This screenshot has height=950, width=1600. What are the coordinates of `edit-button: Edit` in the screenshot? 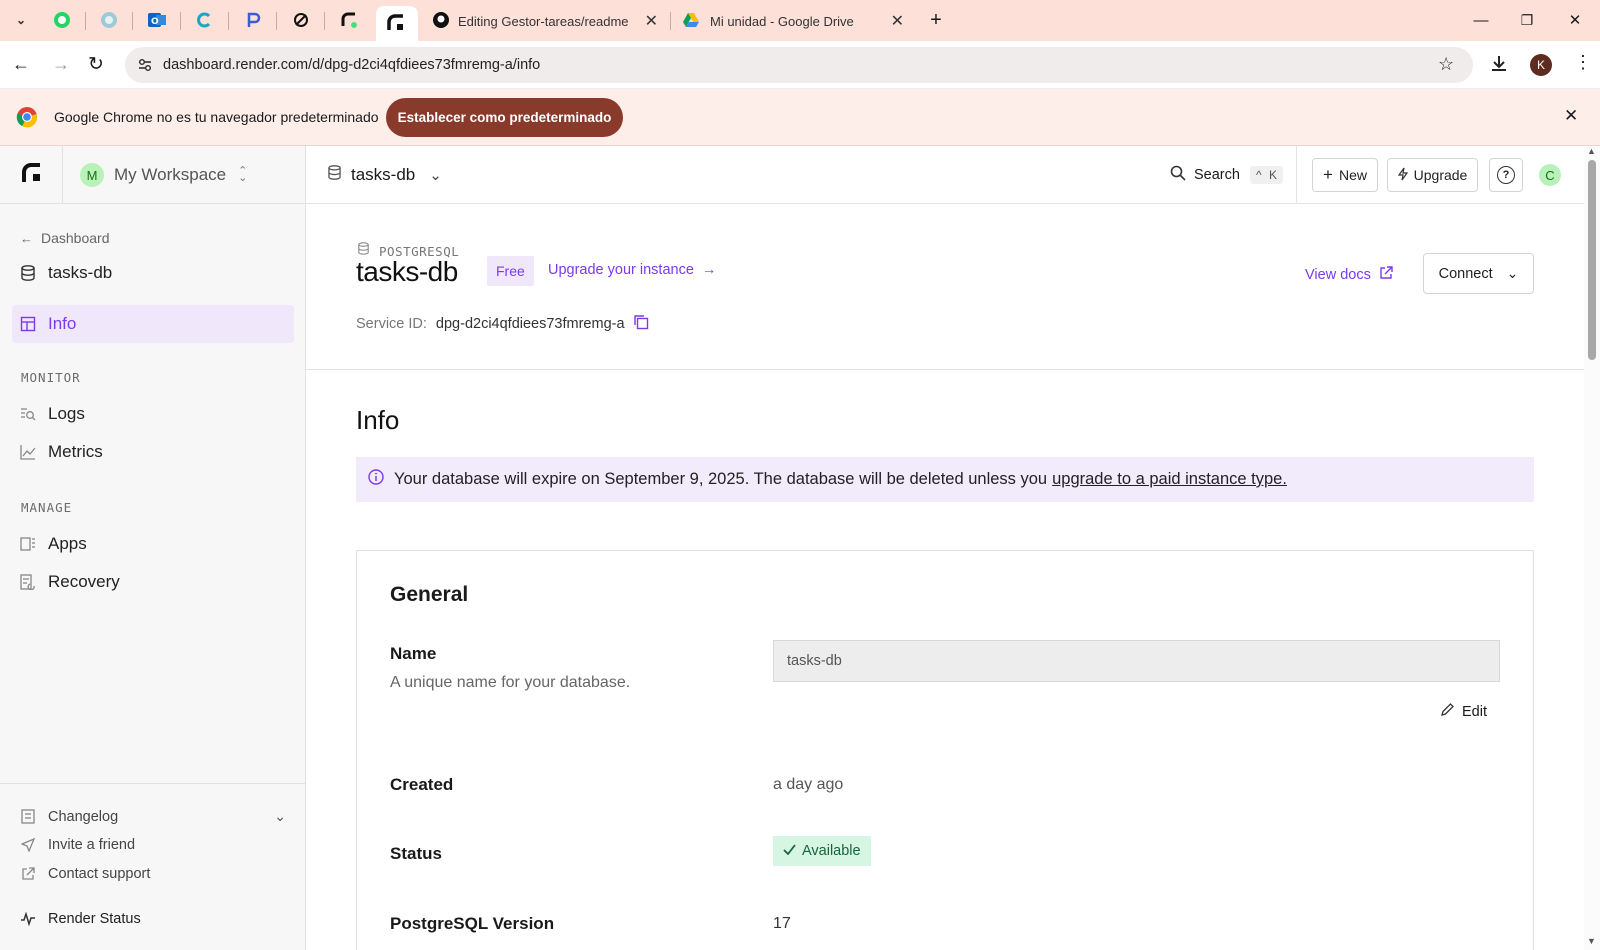 It's located at (1463, 711).